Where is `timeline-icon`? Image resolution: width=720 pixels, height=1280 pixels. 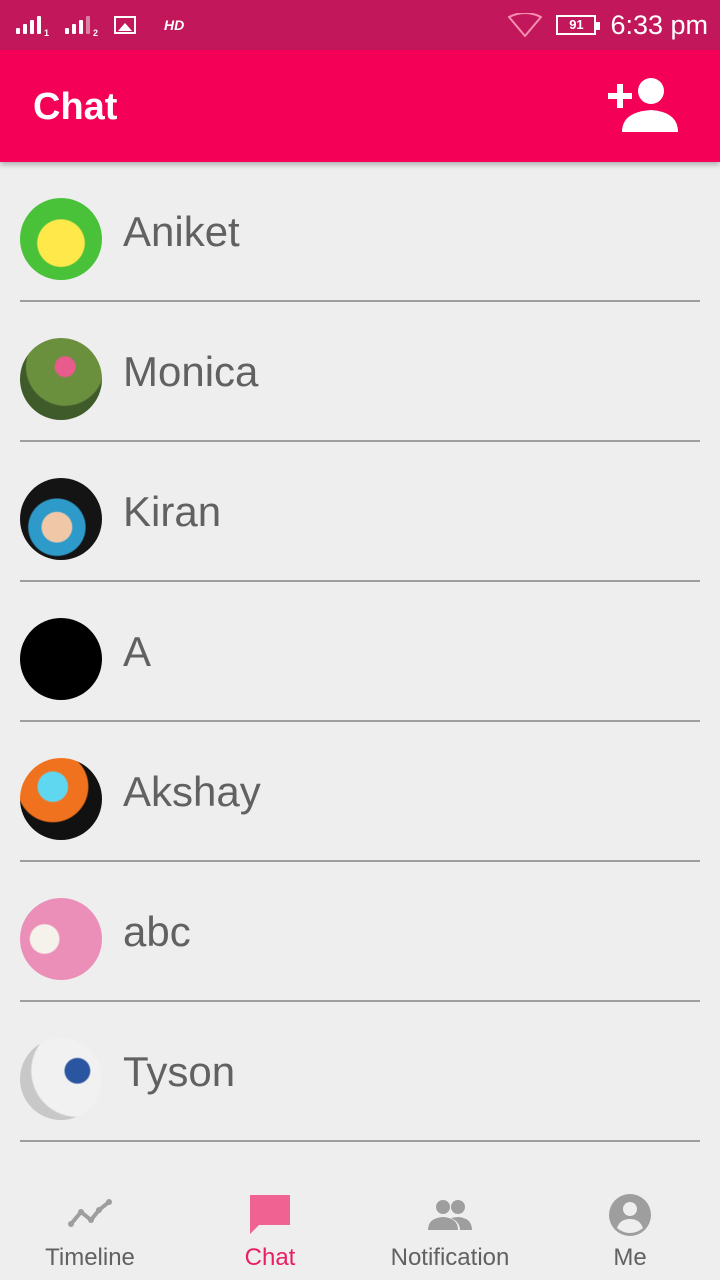 timeline-icon is located at coordinates (90, 1213).